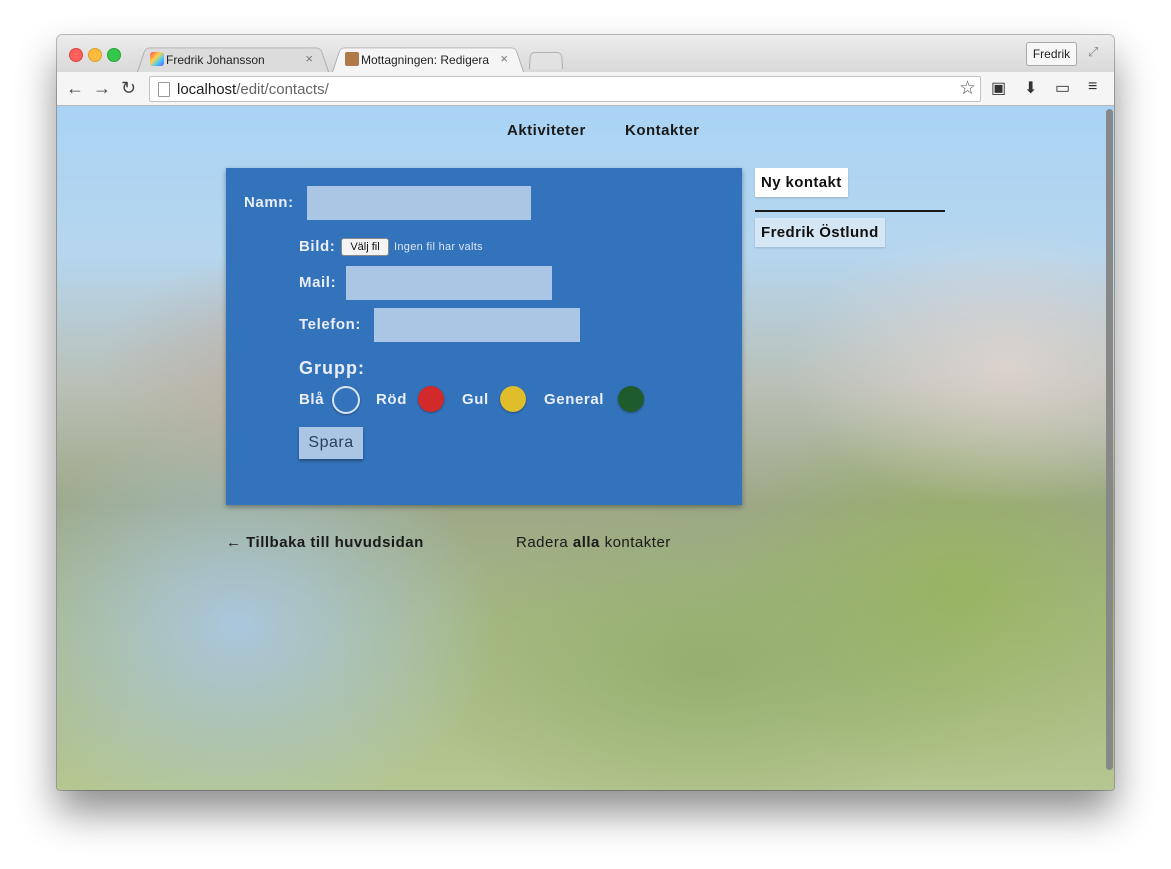 Image resolution: width=1171 pixels, height=869 pixels. I want to click on tab-title: Fredrik Johansson, so click(215, 60).